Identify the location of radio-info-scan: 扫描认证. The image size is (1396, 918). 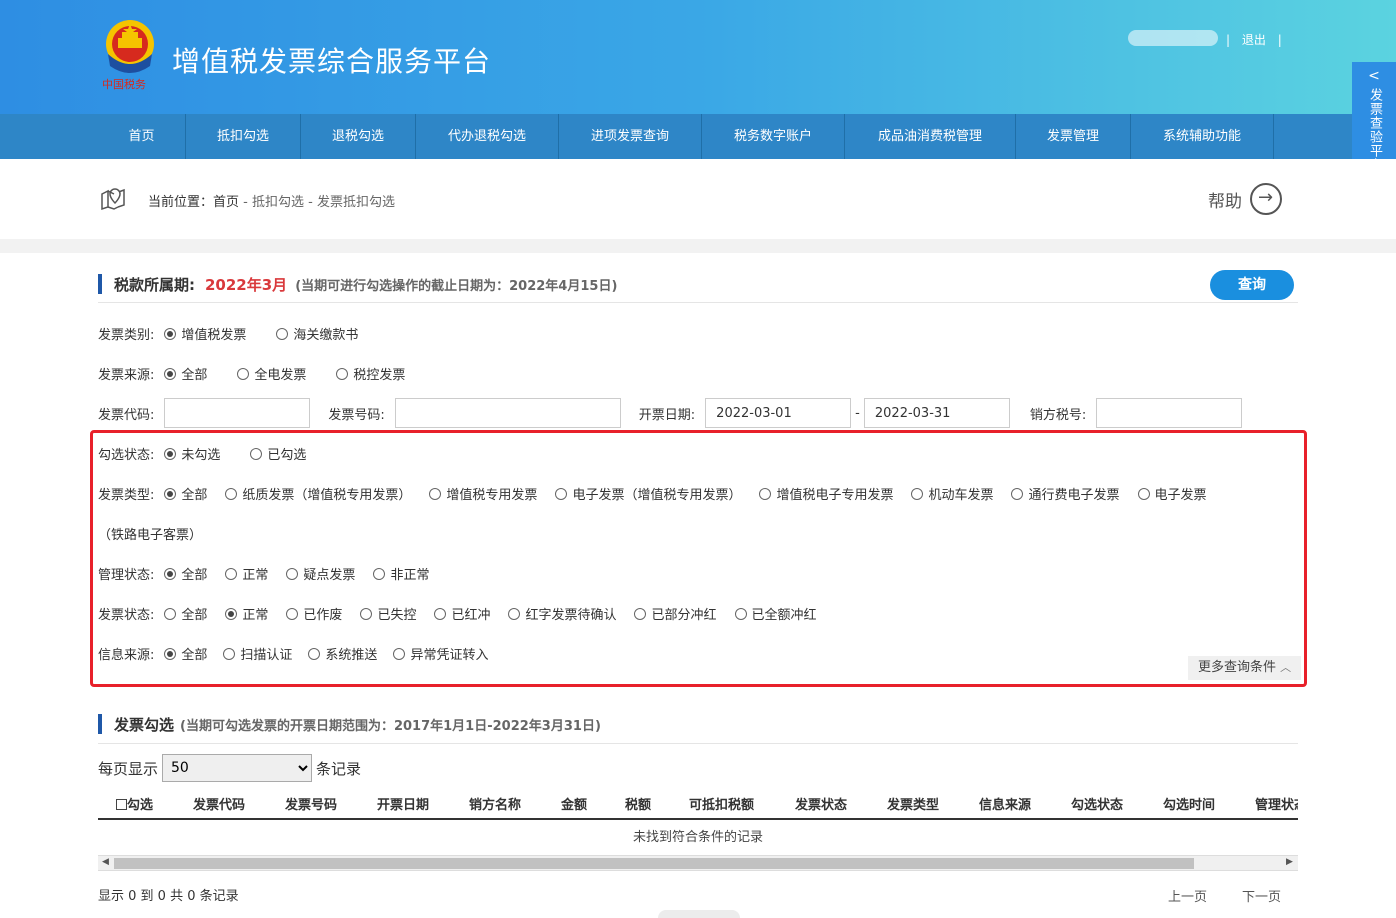
(257, 653).